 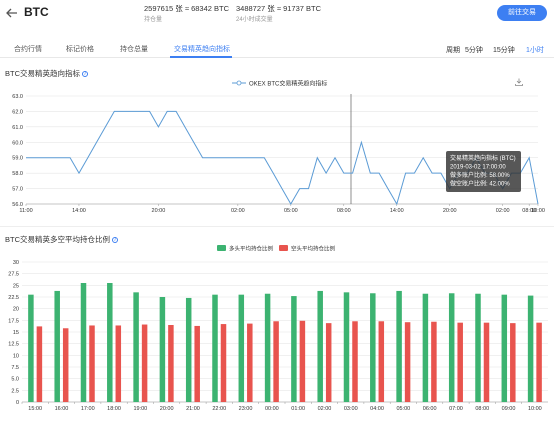 I want to click on x-tick-label: 07:00, so click(x=456, y=409).